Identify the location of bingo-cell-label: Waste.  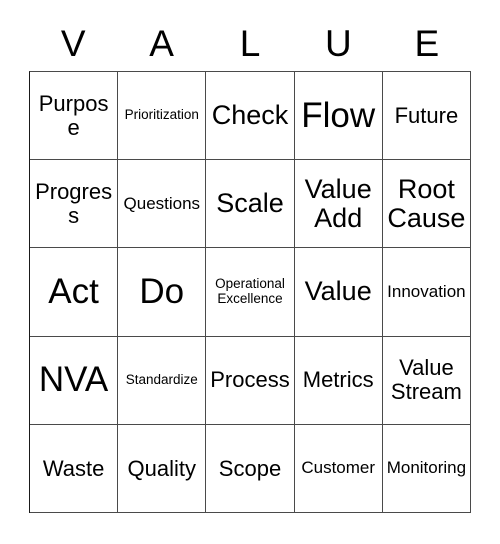
(73, 468).